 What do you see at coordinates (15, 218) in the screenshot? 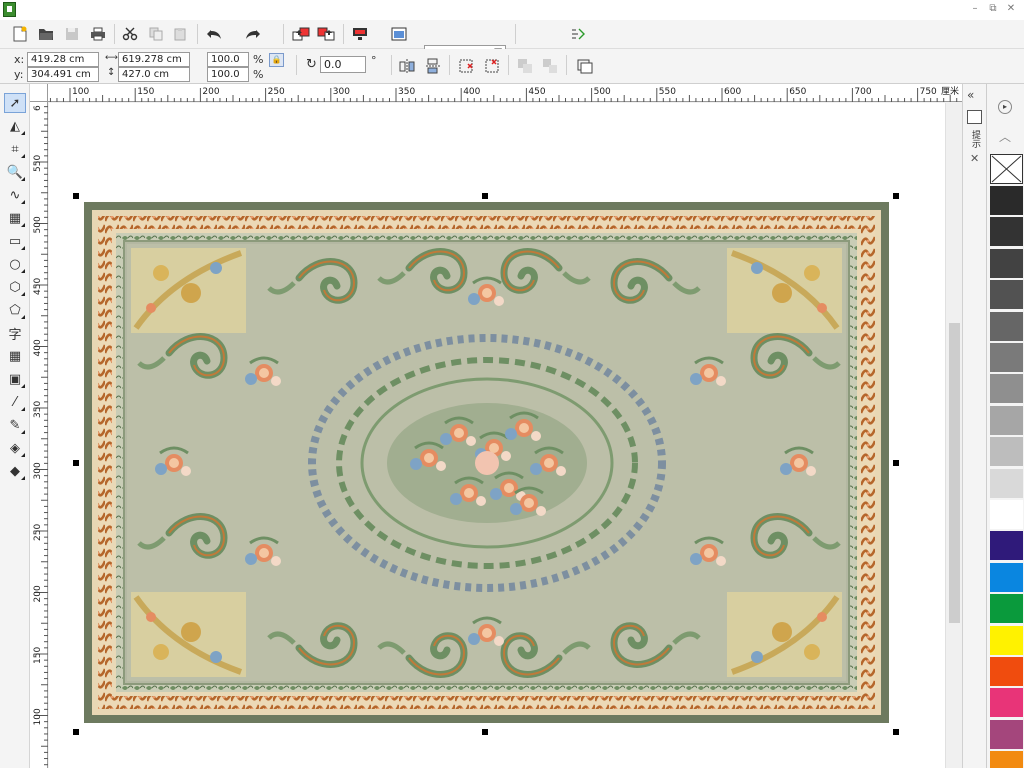
I see `smart-fill-icon: ▦` at bounding box center [15, 218].